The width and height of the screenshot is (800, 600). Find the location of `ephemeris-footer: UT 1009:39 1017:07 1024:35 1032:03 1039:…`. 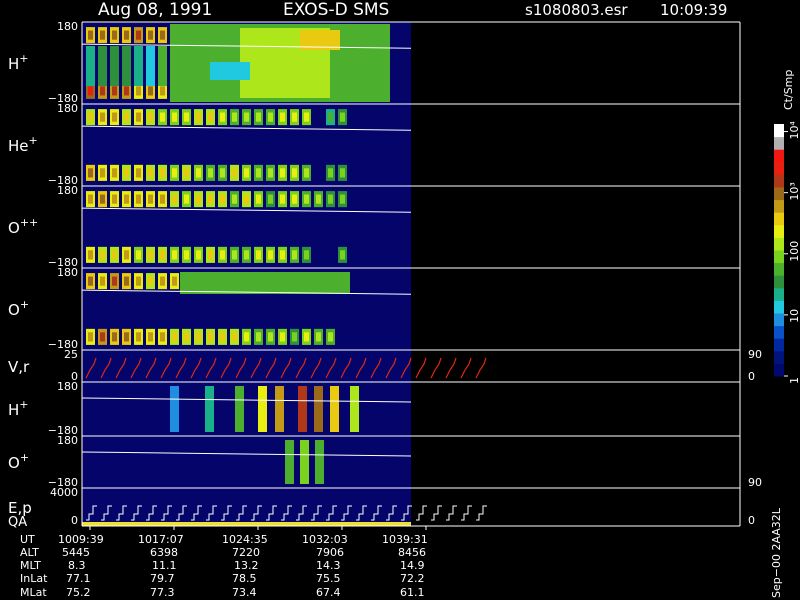

ephemeris-footer: UT 1009:39 1017:07 1024:35 1032:03 1039:… is located at coordinates (400, 563).